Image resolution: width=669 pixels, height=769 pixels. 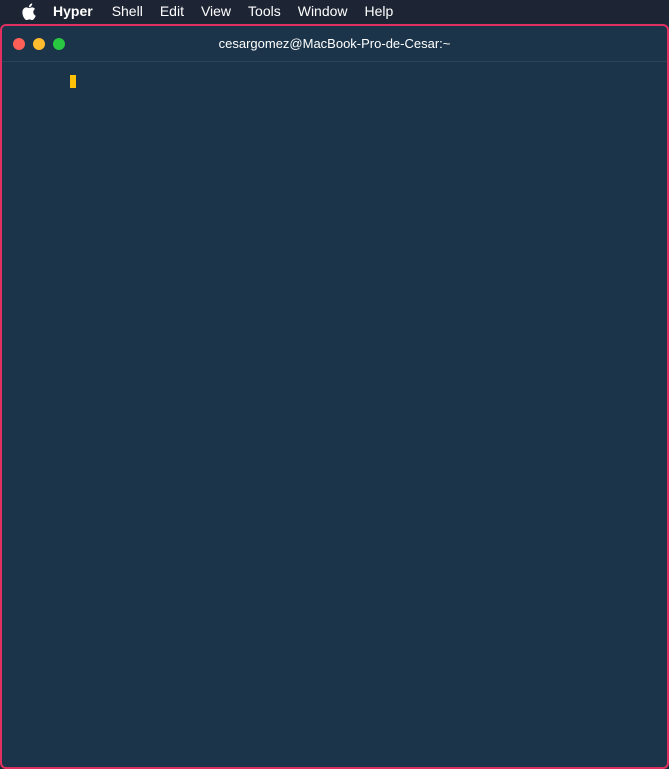 What do you see at coordinates (216, 11) in the screenshot?
I see `menu-view: View` at bounding box center [216, 11].